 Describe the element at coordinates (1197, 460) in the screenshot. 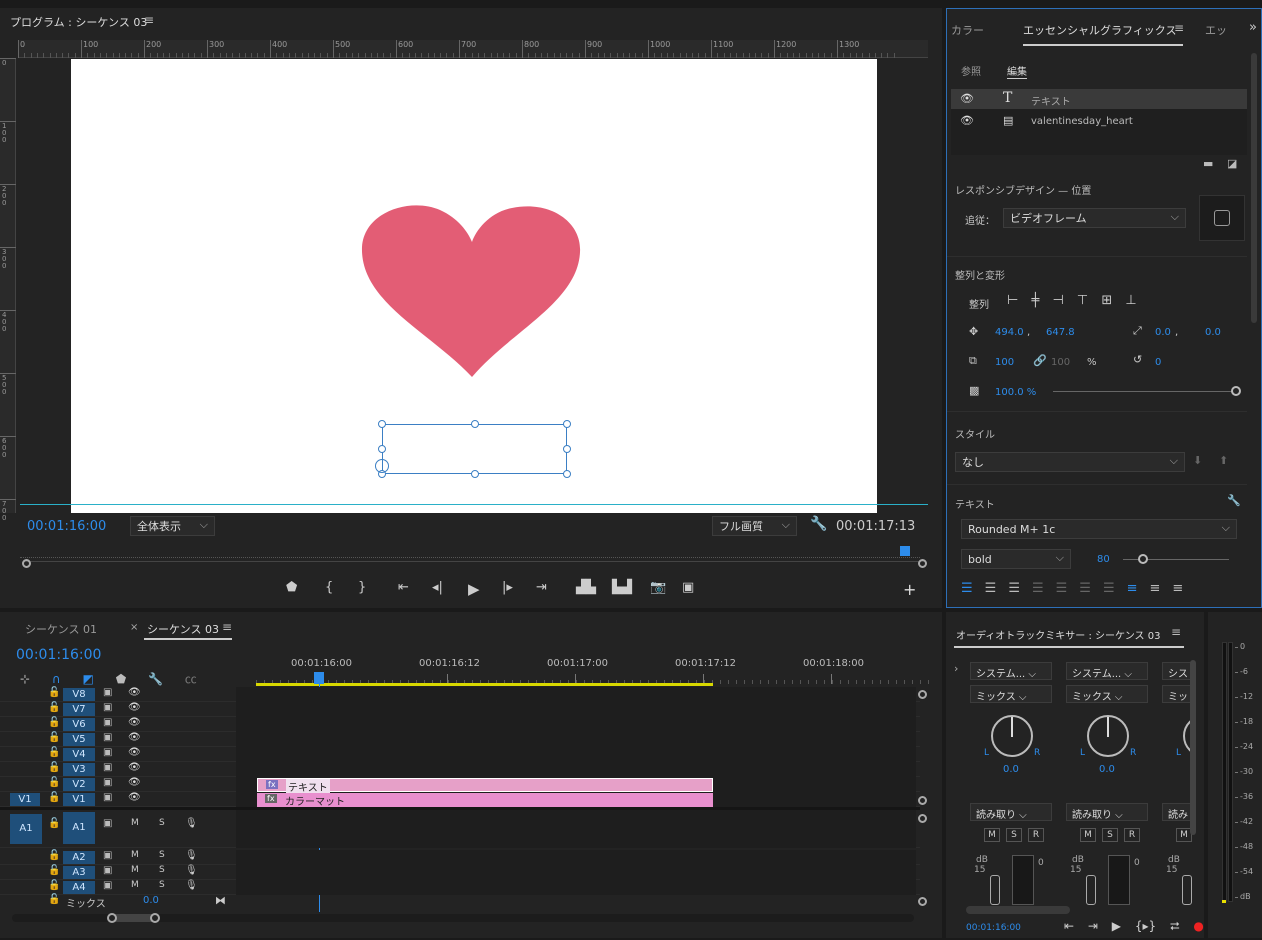

I see `push-style-icon: ⬇` at that location.